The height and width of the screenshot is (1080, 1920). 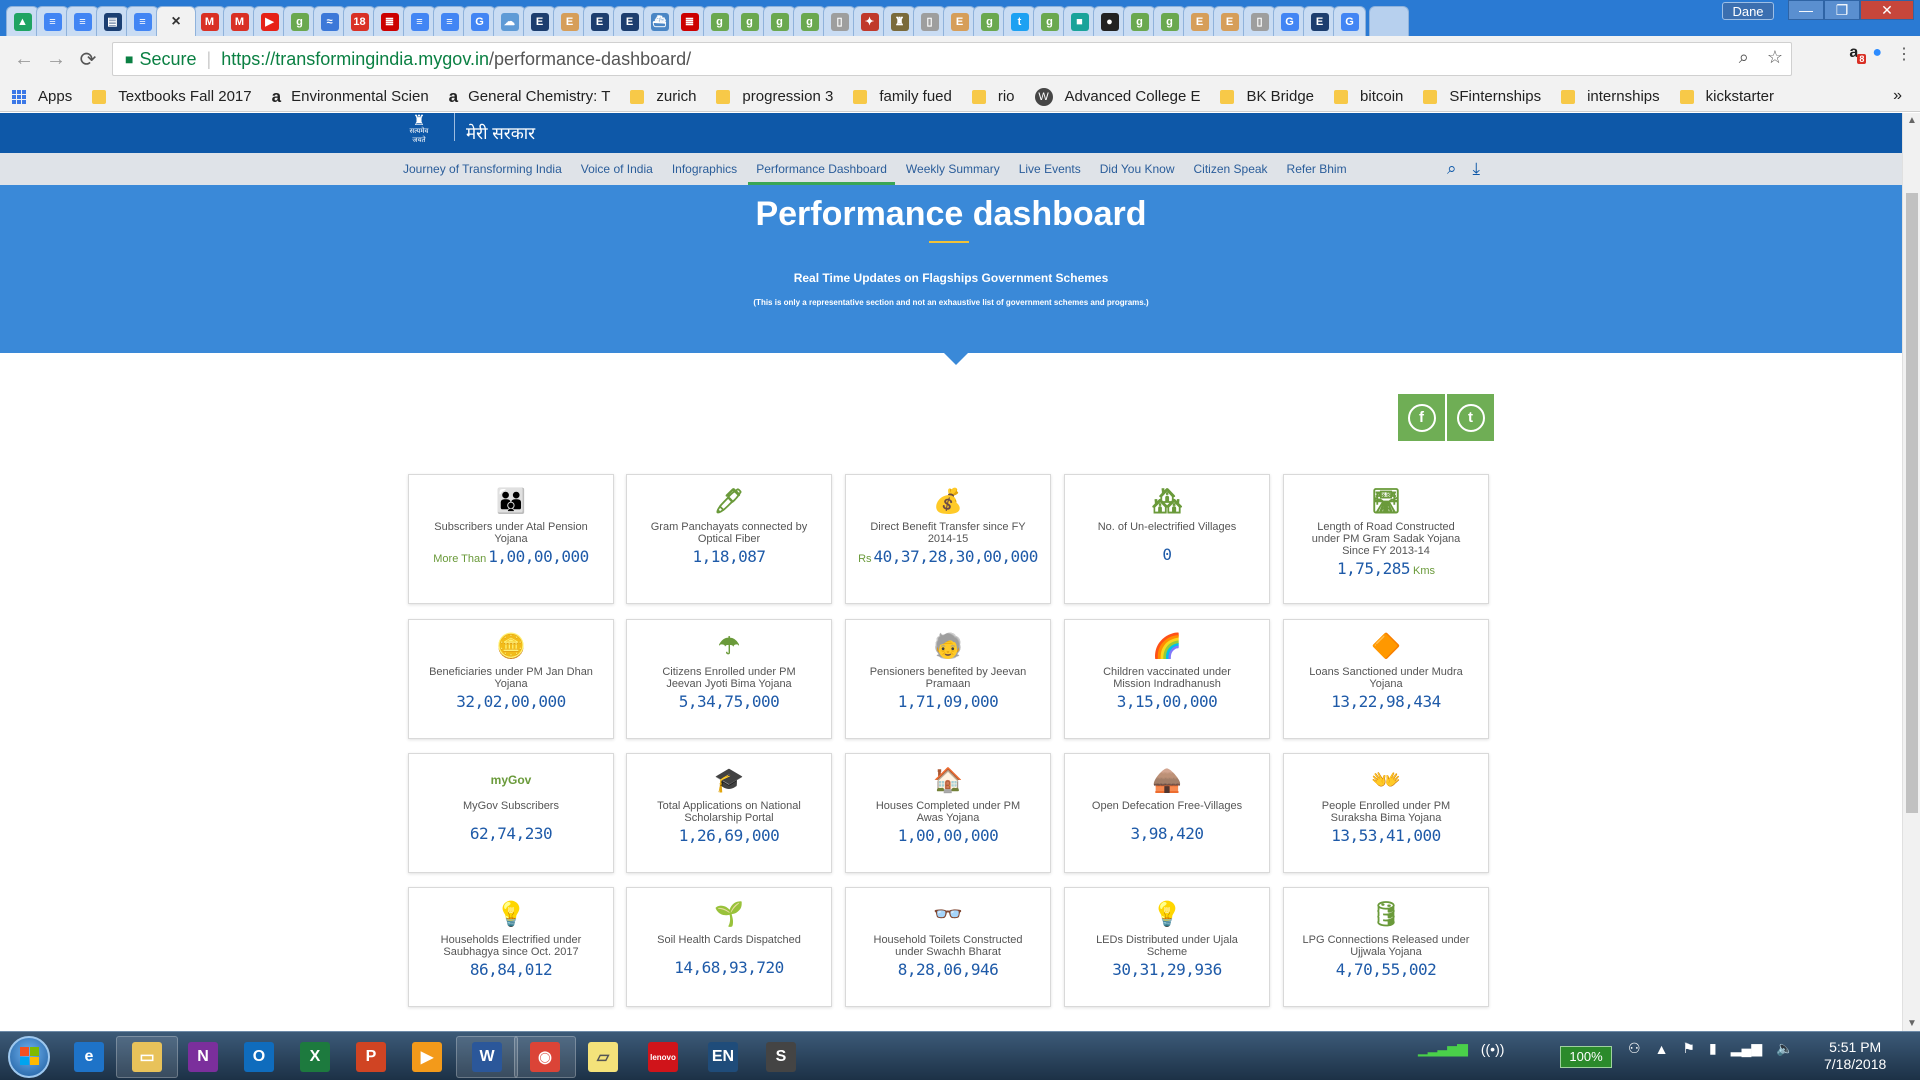 I want to click on start-button, so click(x=29, y=1057).